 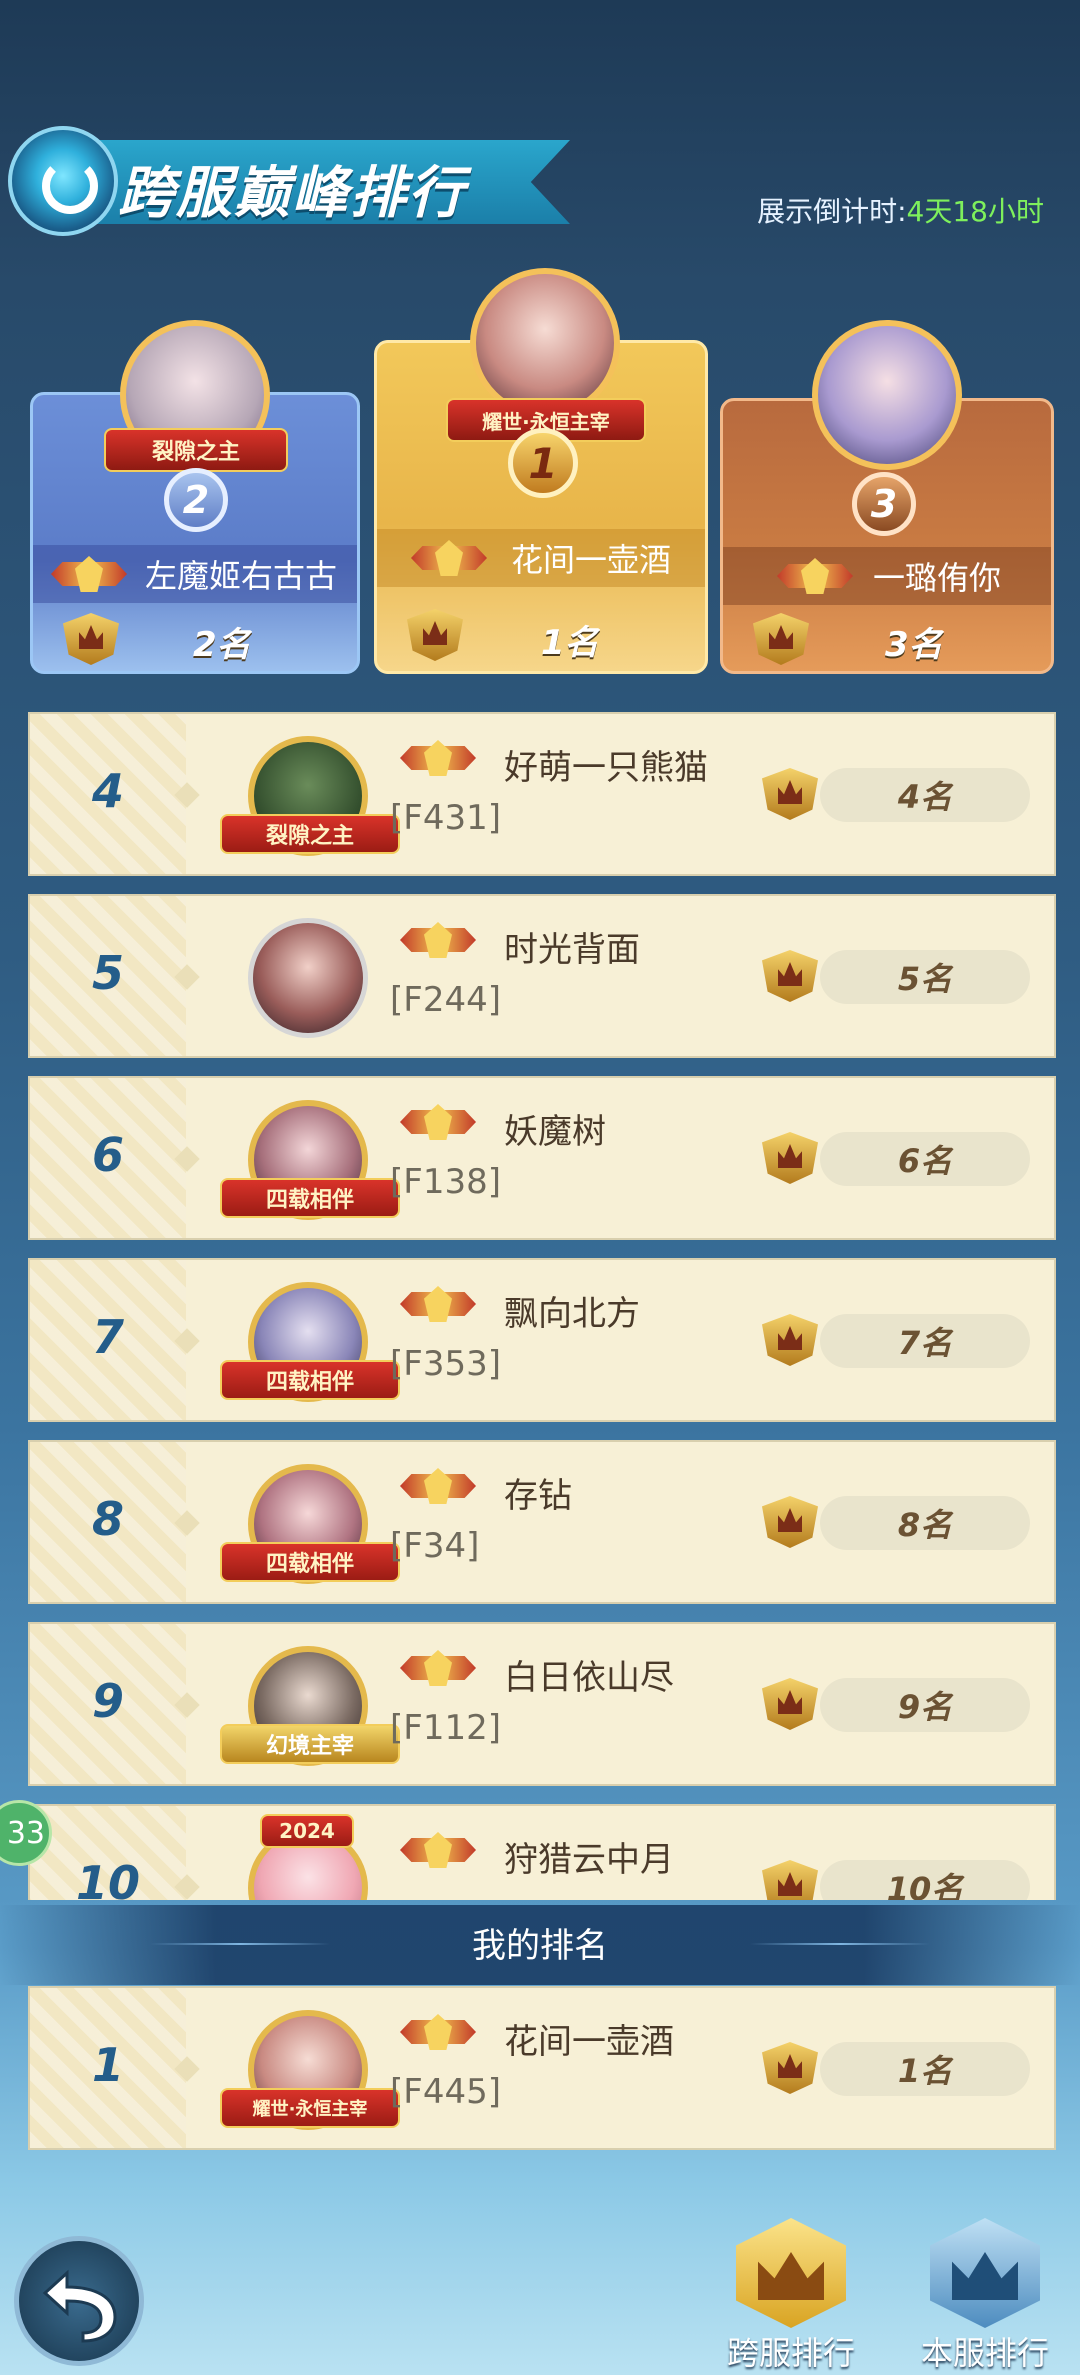 I want to click on table-row: 9 幻境主宰 白日依山尽 [F112] 9名, so click(x=542, y=1704).